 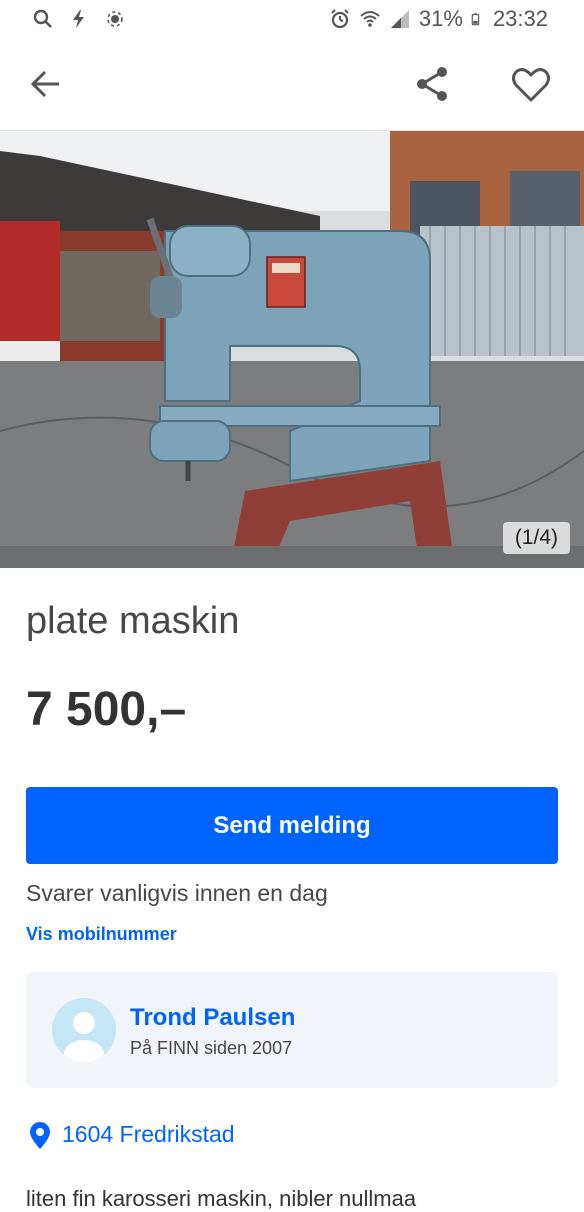 I want to click on location-link: 1604 Fredrikstad, so click(x=148, y=1134).